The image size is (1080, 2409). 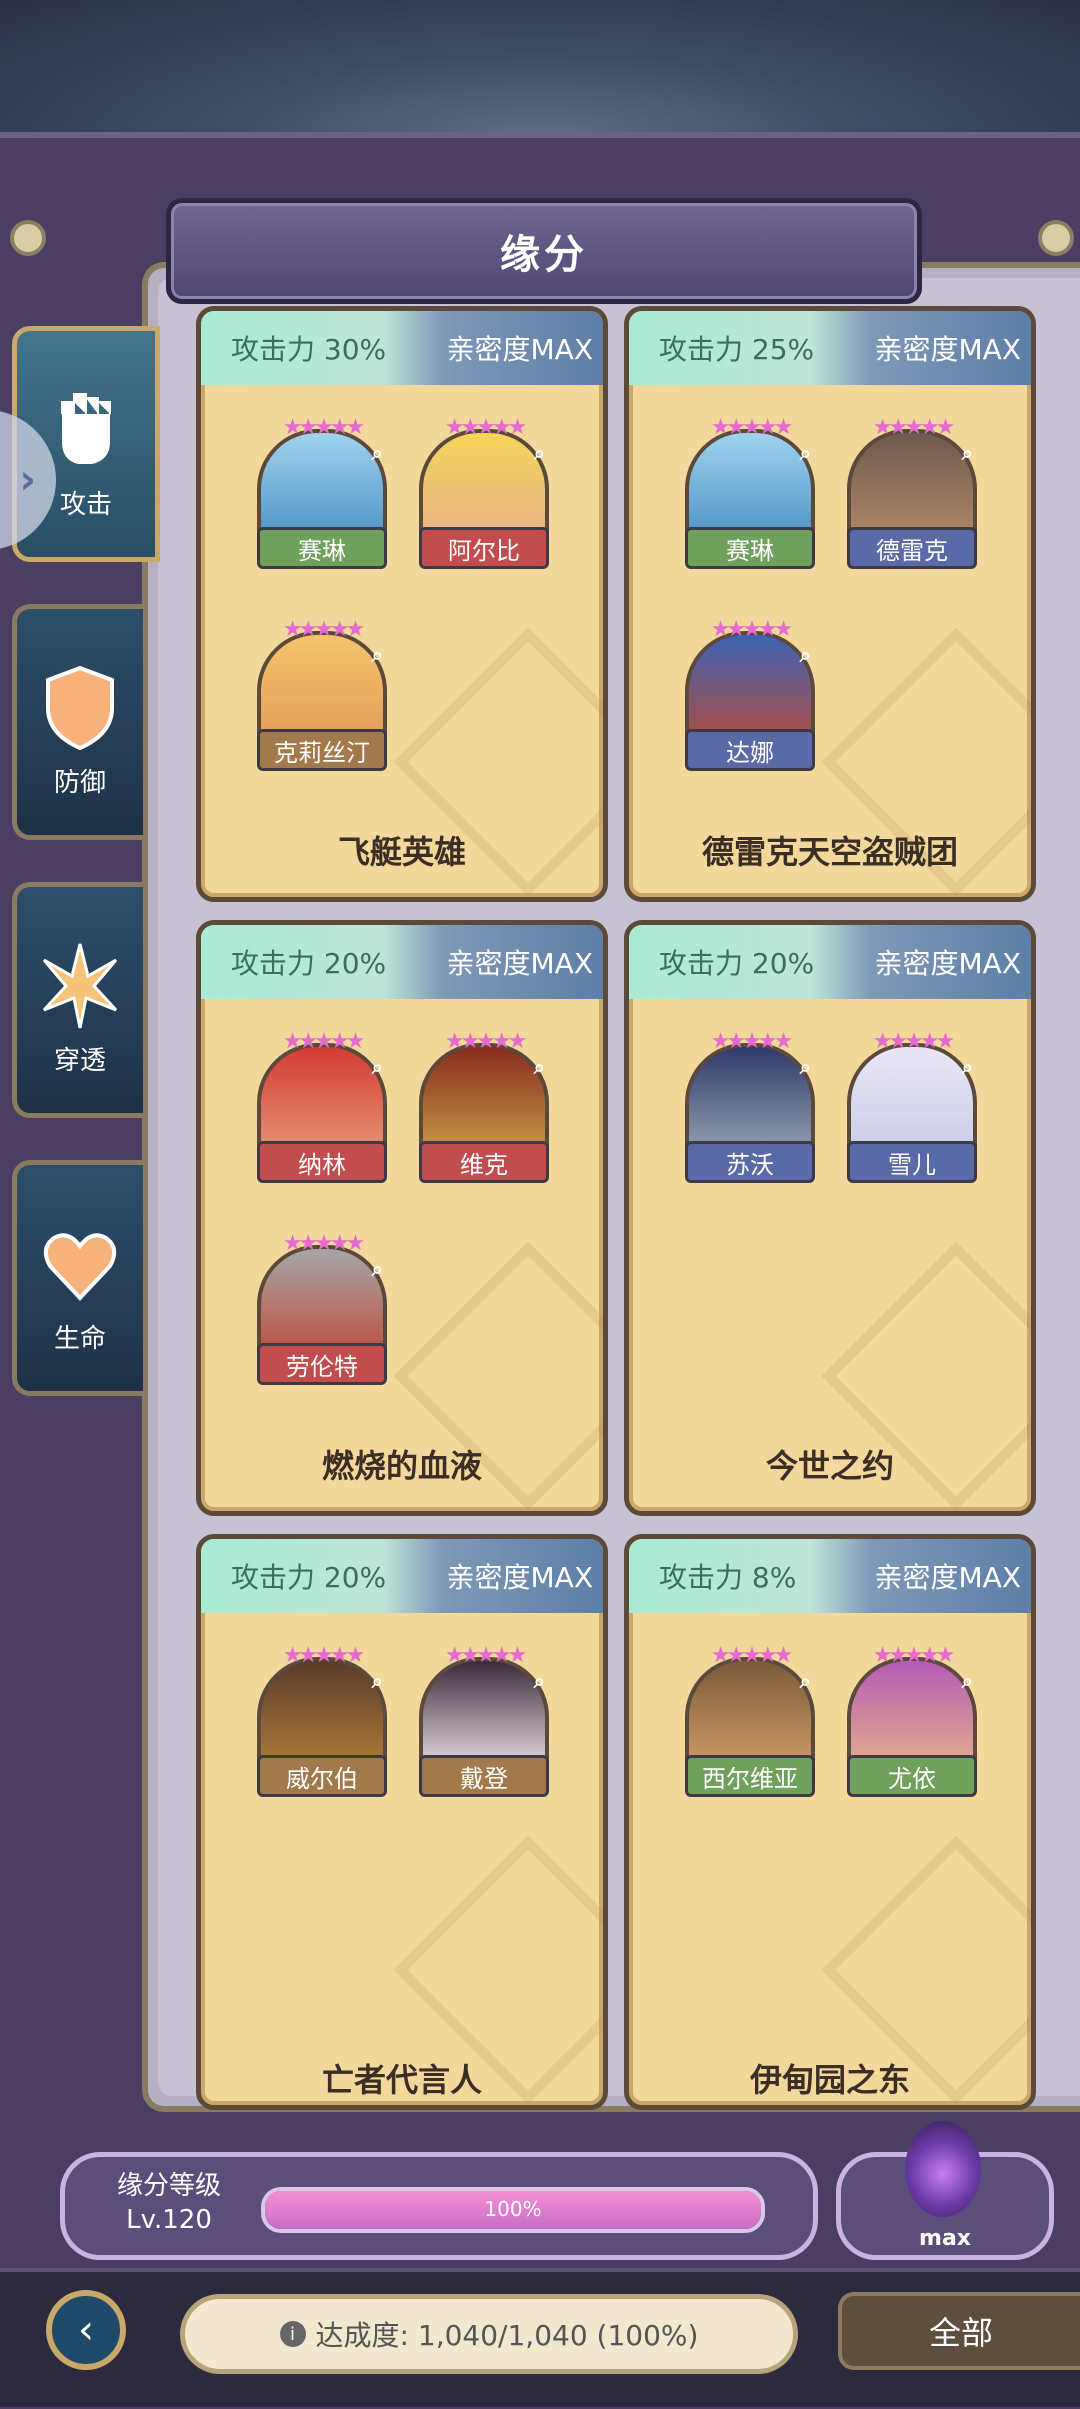 I want to click on hero-portrait: ★★★★★ ⌕ 雪儿, so click(x=912, y=1106).